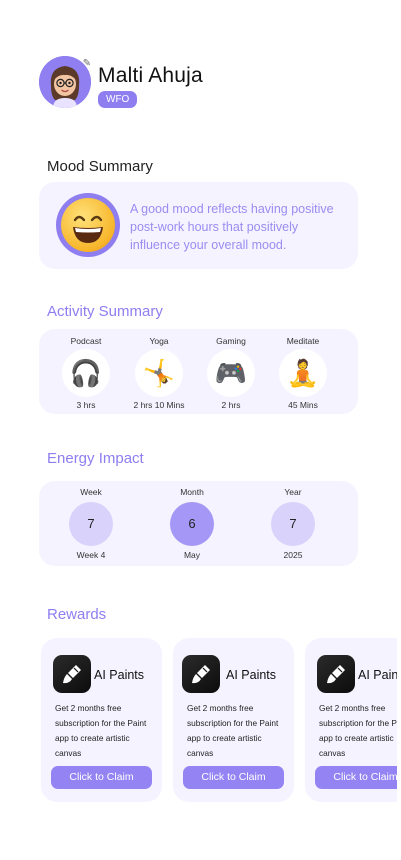 The image size is (401, 860). What do you see at coordinates (118, 99) in the screenshot?
I see `work-mode-badge: WFO` at bounding box center [118, 99].